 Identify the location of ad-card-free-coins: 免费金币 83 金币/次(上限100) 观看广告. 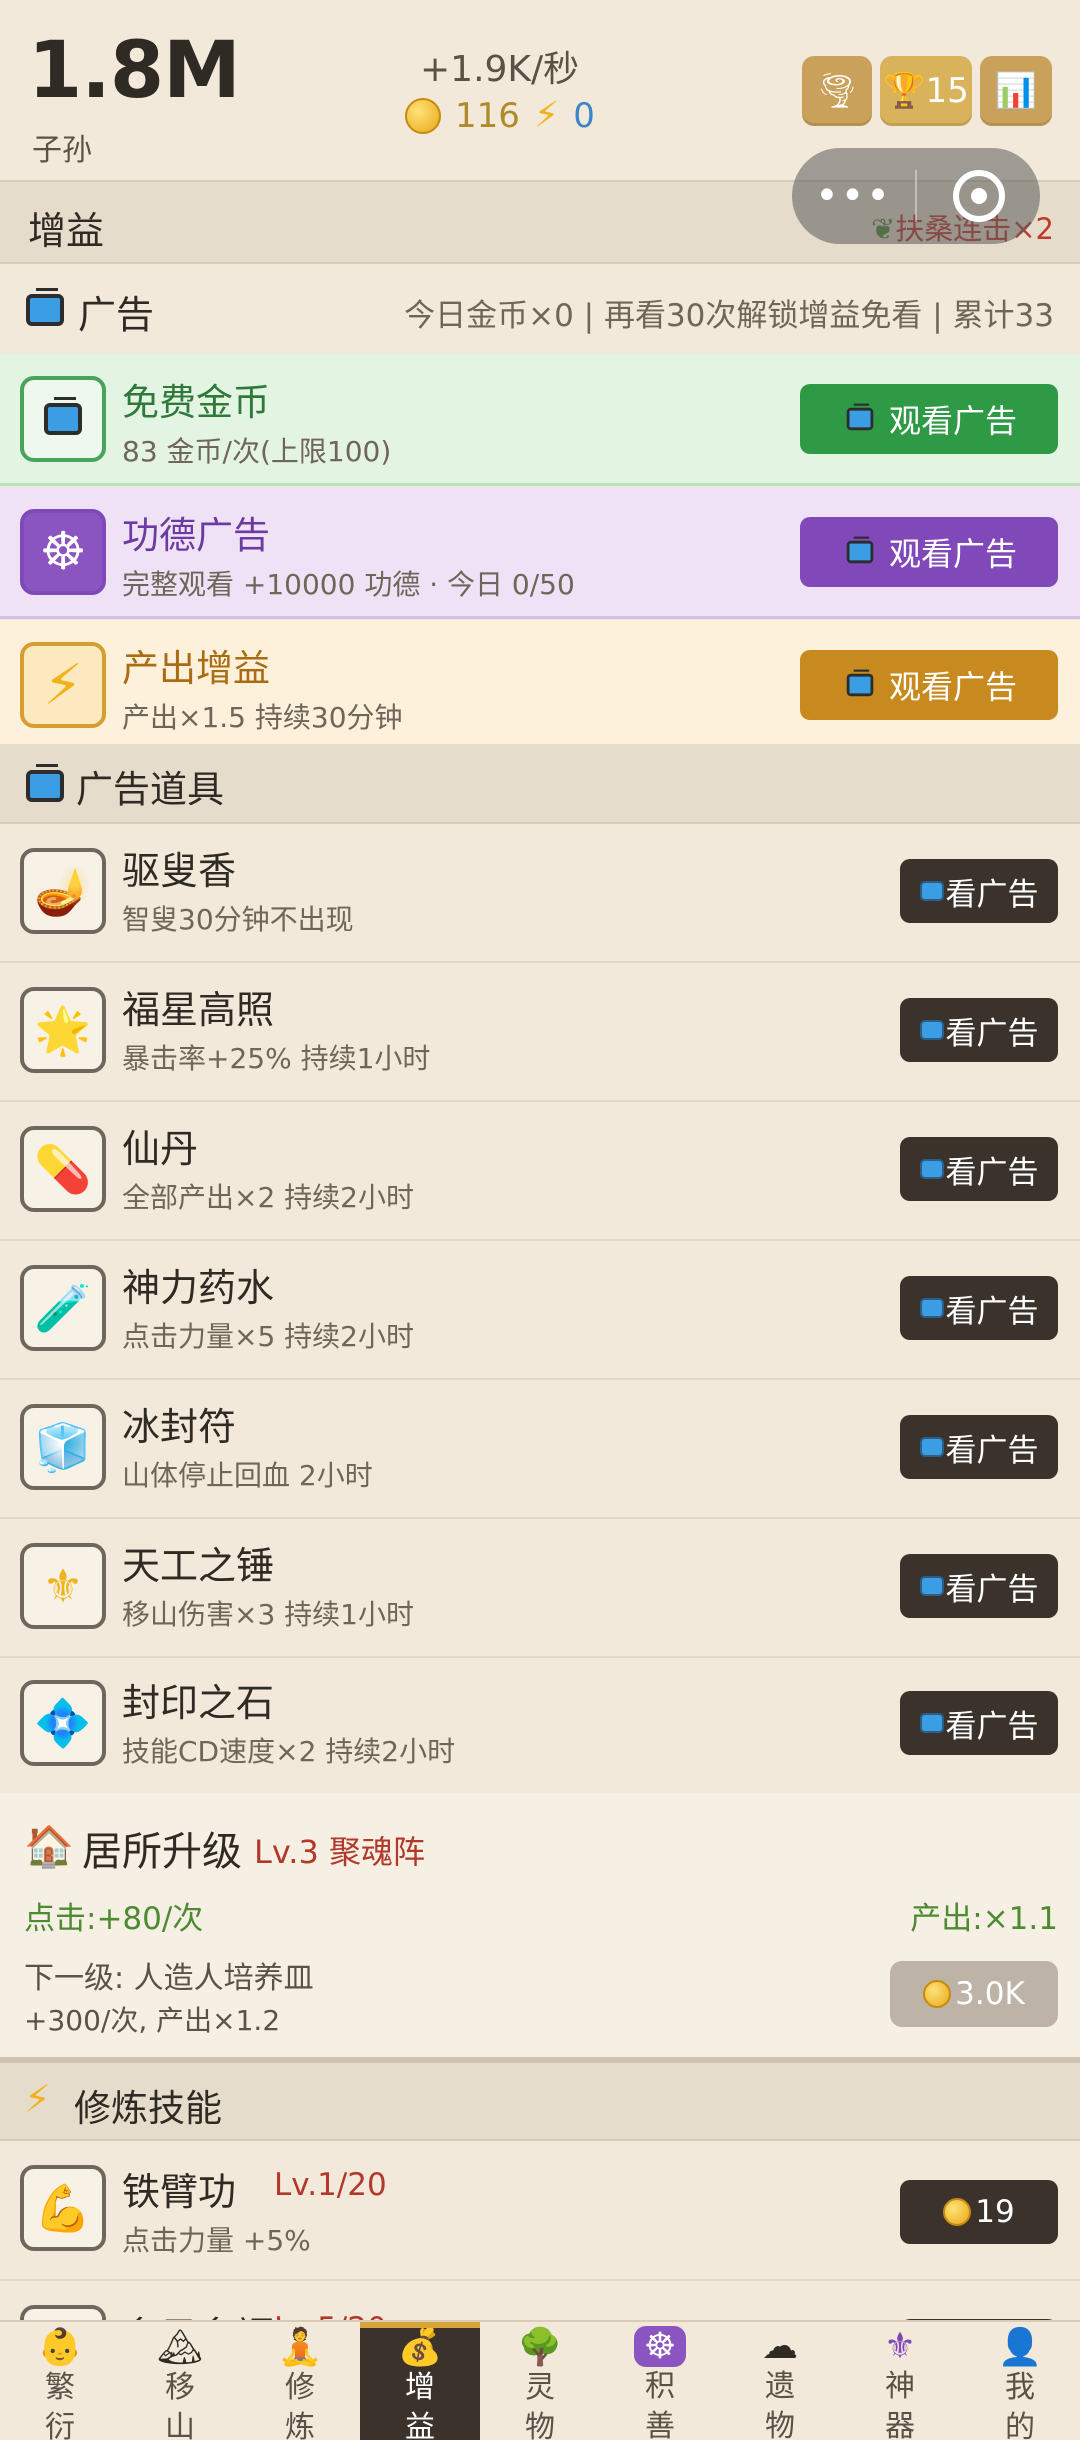
(540, 420).